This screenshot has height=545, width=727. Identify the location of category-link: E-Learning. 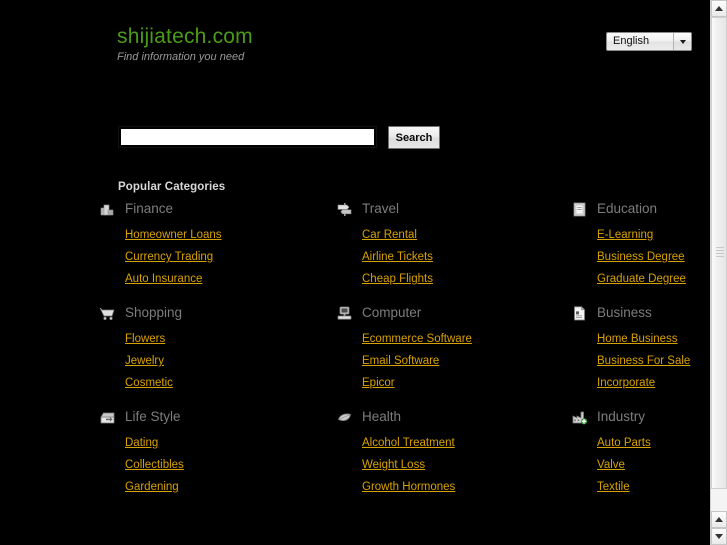
(625, 235).